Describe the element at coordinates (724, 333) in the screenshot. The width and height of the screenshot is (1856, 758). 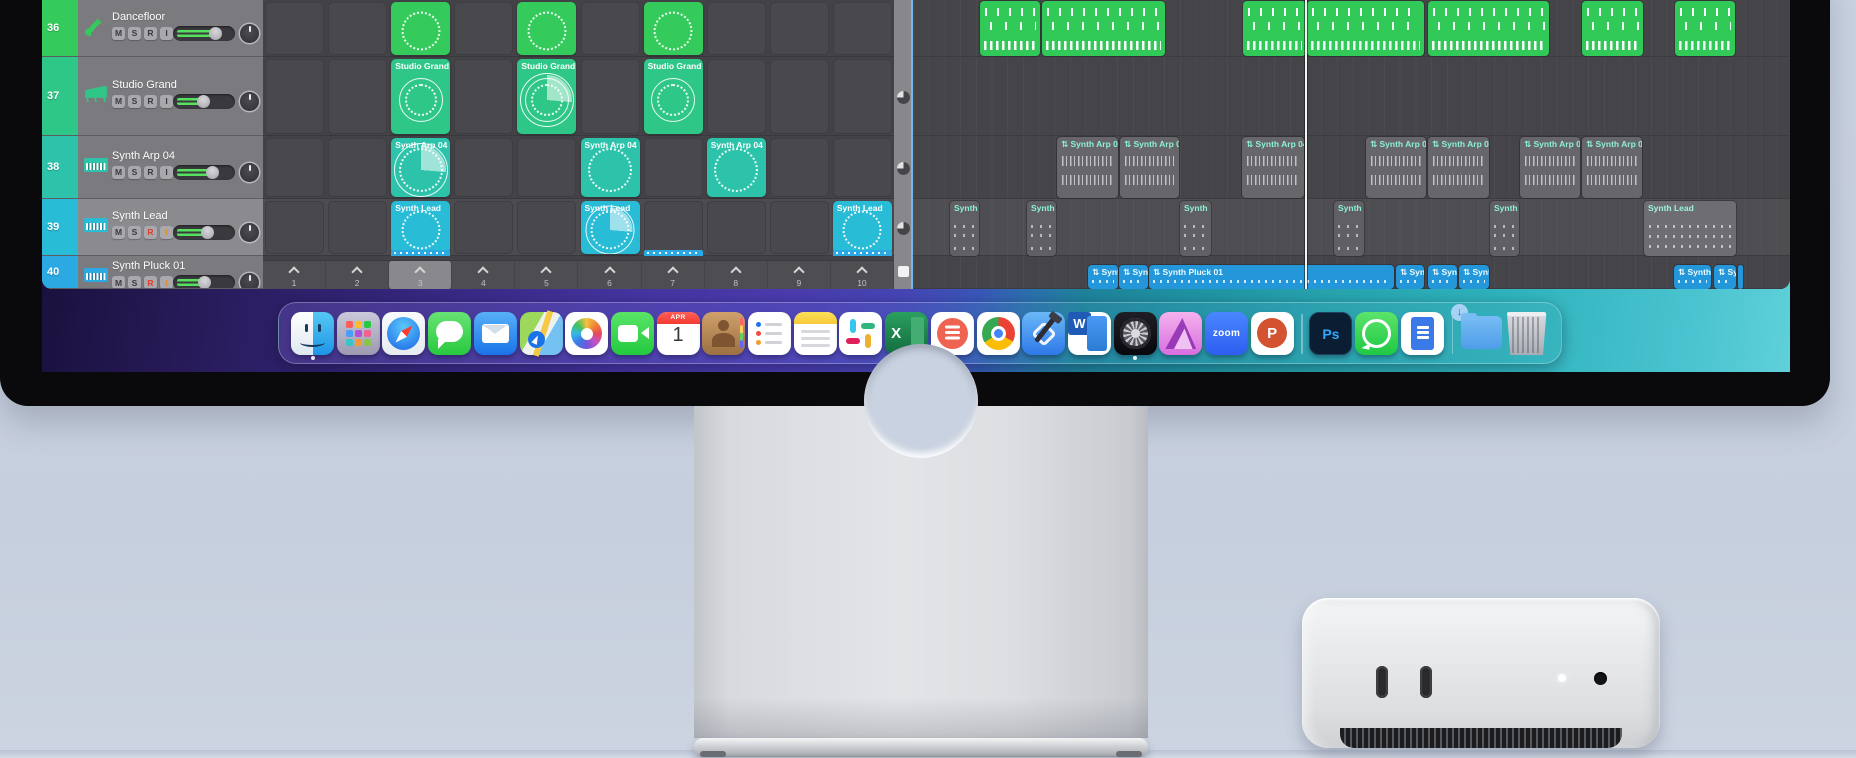
I see `contacts-icon` at that location.